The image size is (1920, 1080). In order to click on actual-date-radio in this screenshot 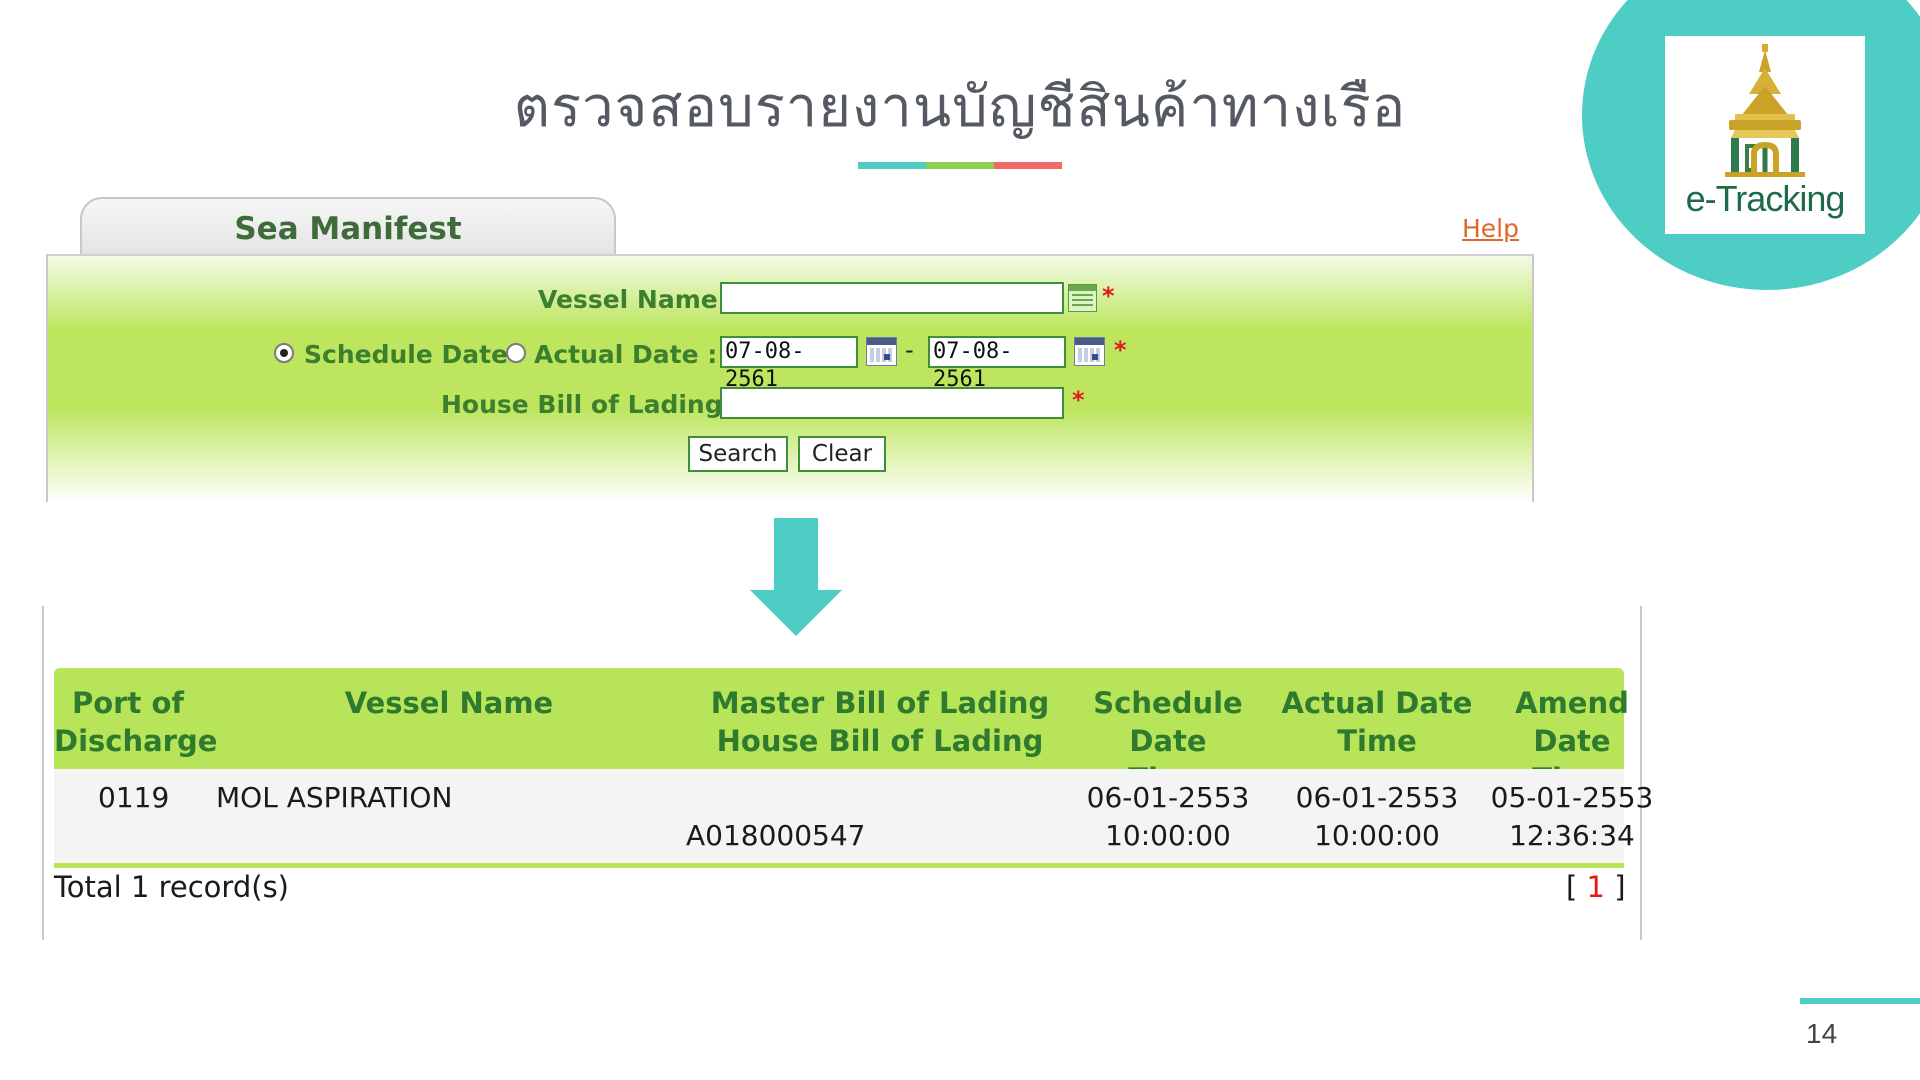, I will do `click(516, 353)`.